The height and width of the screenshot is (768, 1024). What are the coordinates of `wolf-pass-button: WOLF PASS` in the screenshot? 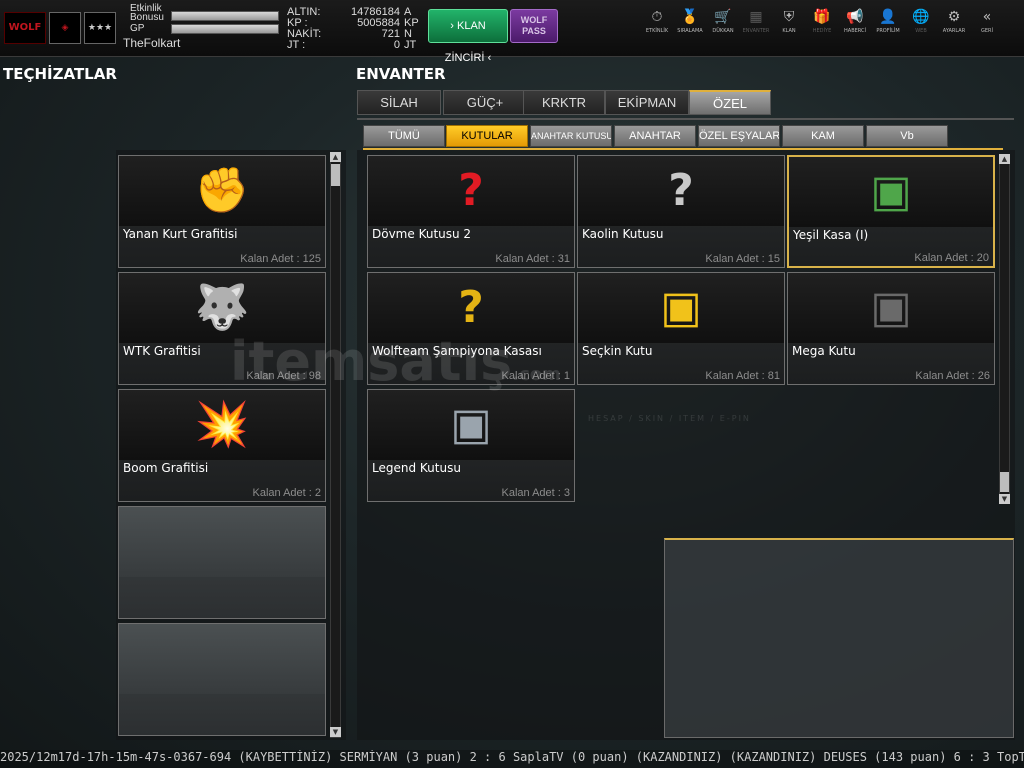 It's located at (534, 26).